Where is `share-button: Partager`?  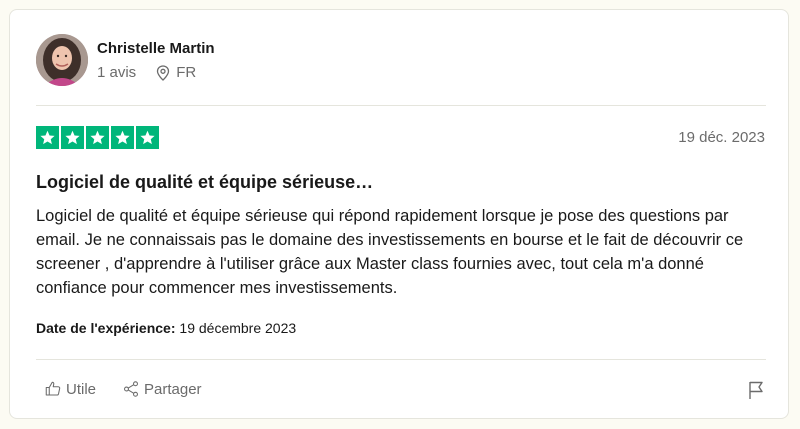
share-button: Partager is located at coordinates (162, 389).